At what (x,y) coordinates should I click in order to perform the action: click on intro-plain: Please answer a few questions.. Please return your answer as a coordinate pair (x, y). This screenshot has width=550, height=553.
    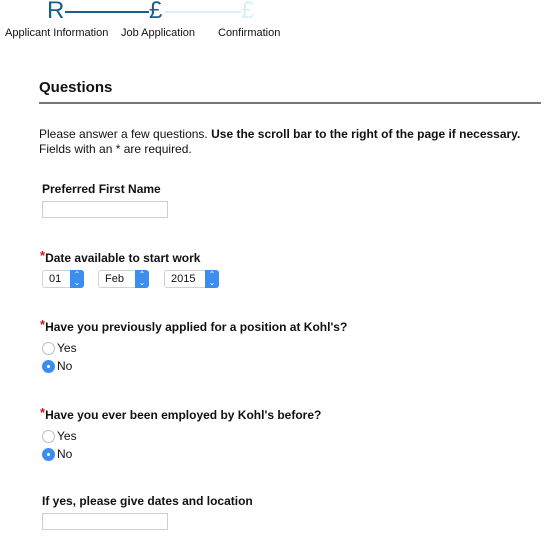
    Looking at the image, I should click on (125, 134).